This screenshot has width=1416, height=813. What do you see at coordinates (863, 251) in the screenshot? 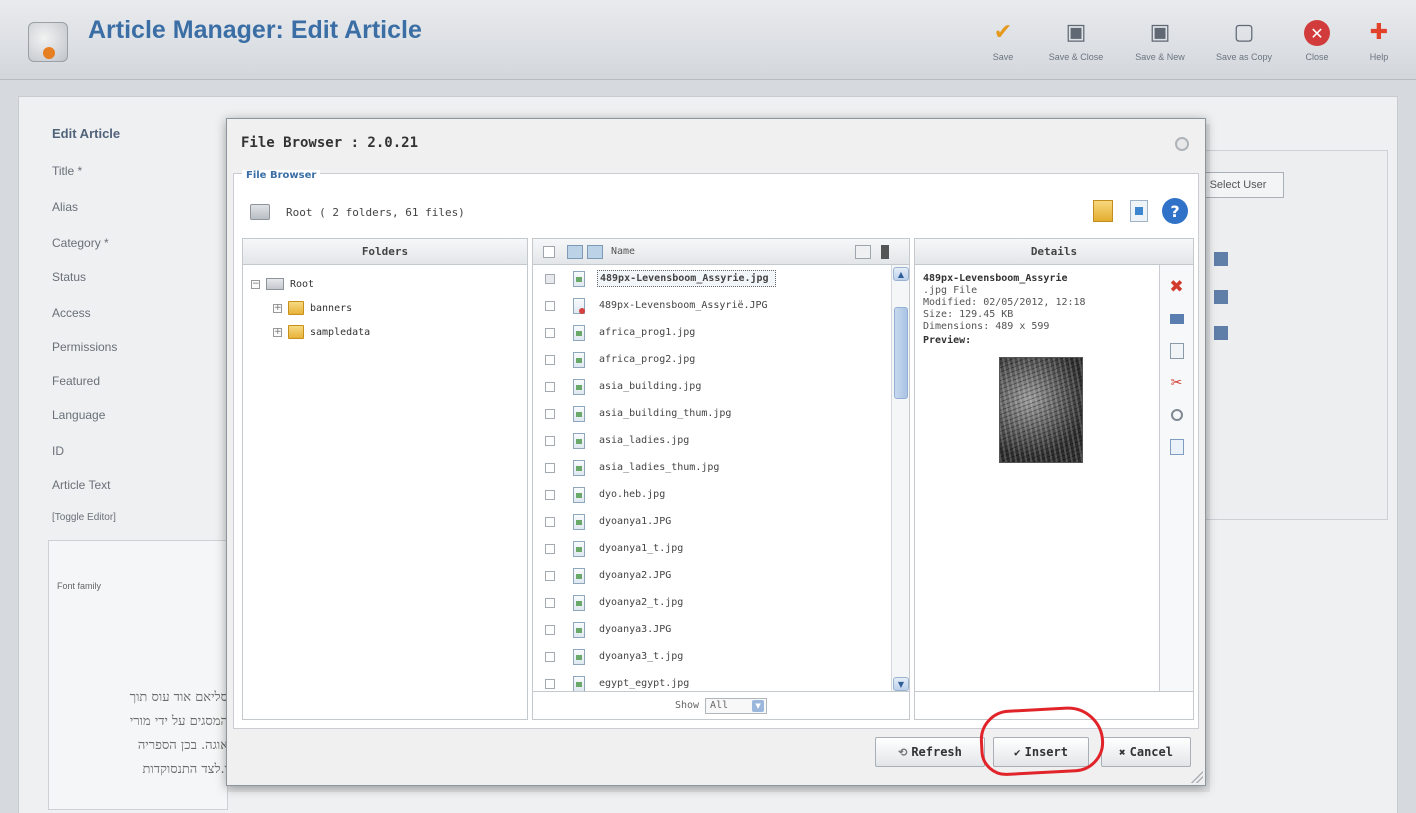
I see `view-toggle-icon` at bounding box center [863, 251].